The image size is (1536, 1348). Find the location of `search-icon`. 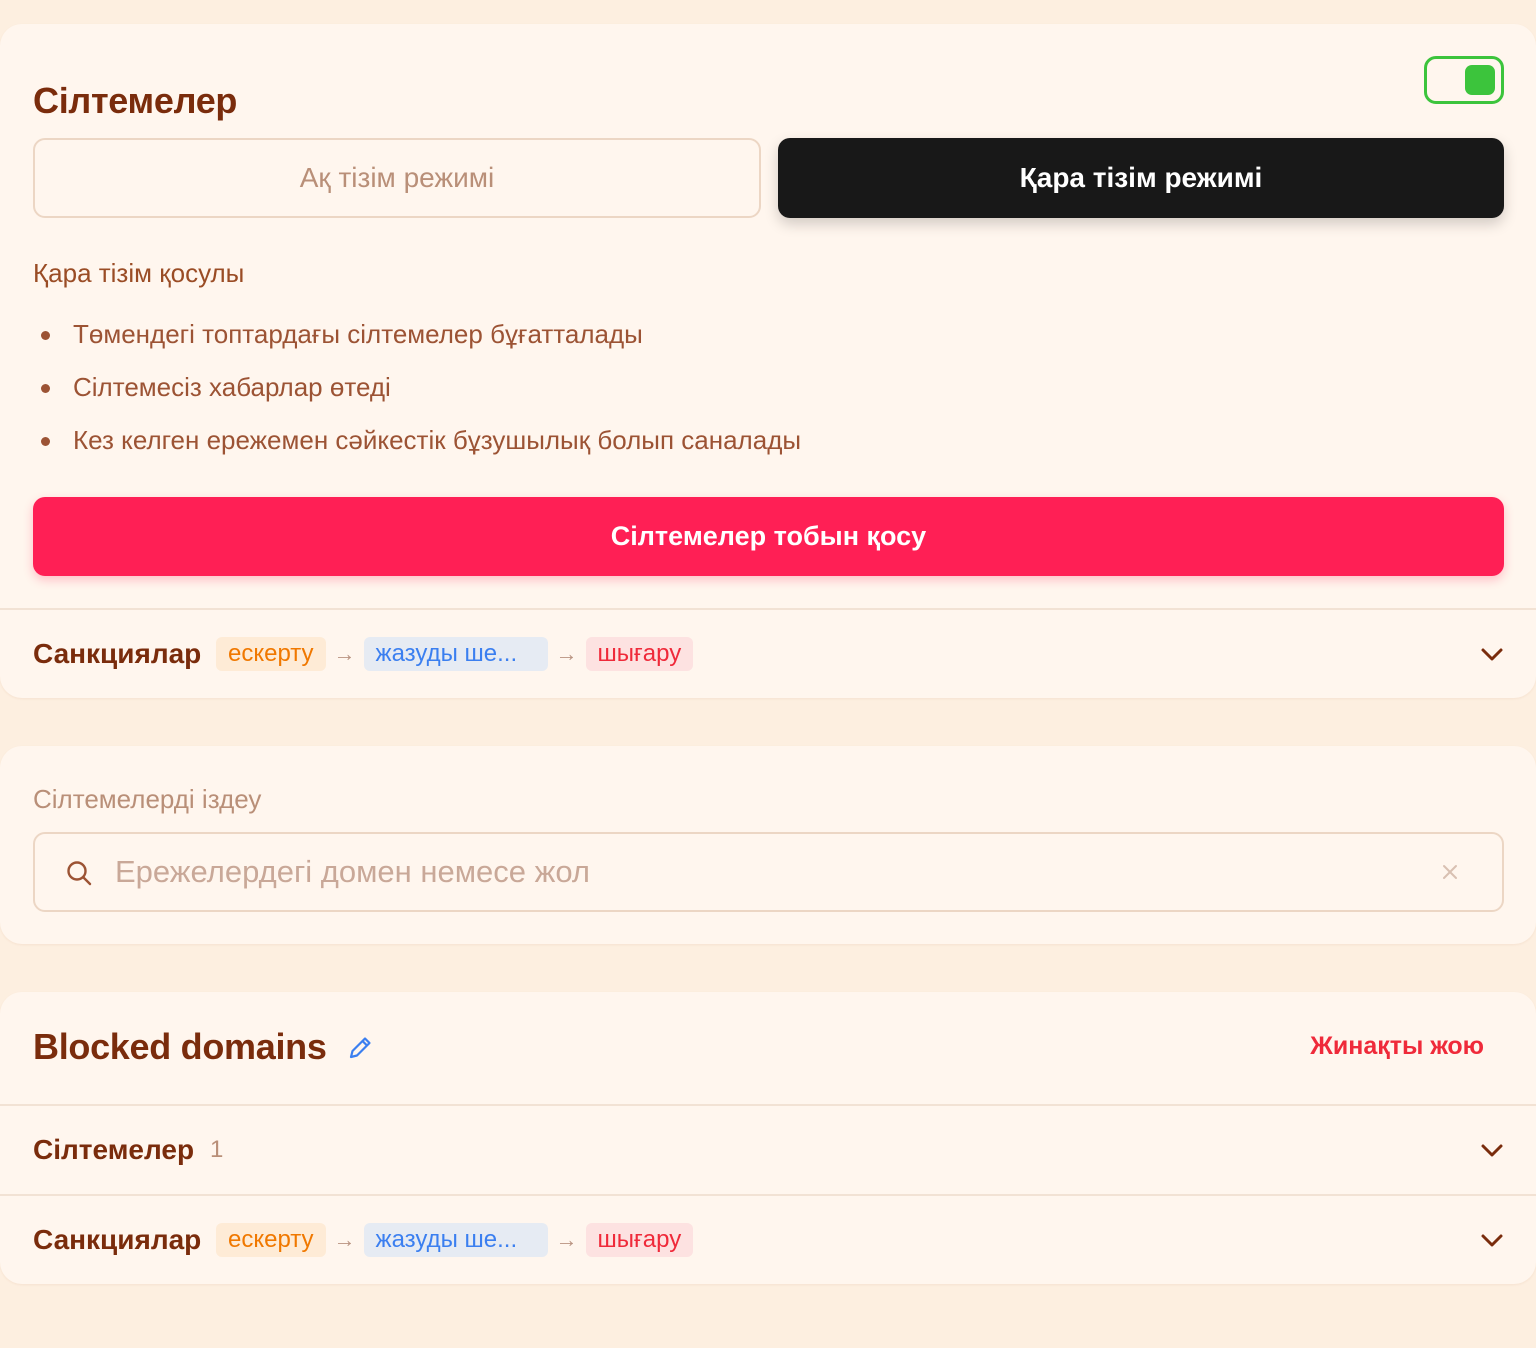

search-icon is located at coordinates (79, 873).